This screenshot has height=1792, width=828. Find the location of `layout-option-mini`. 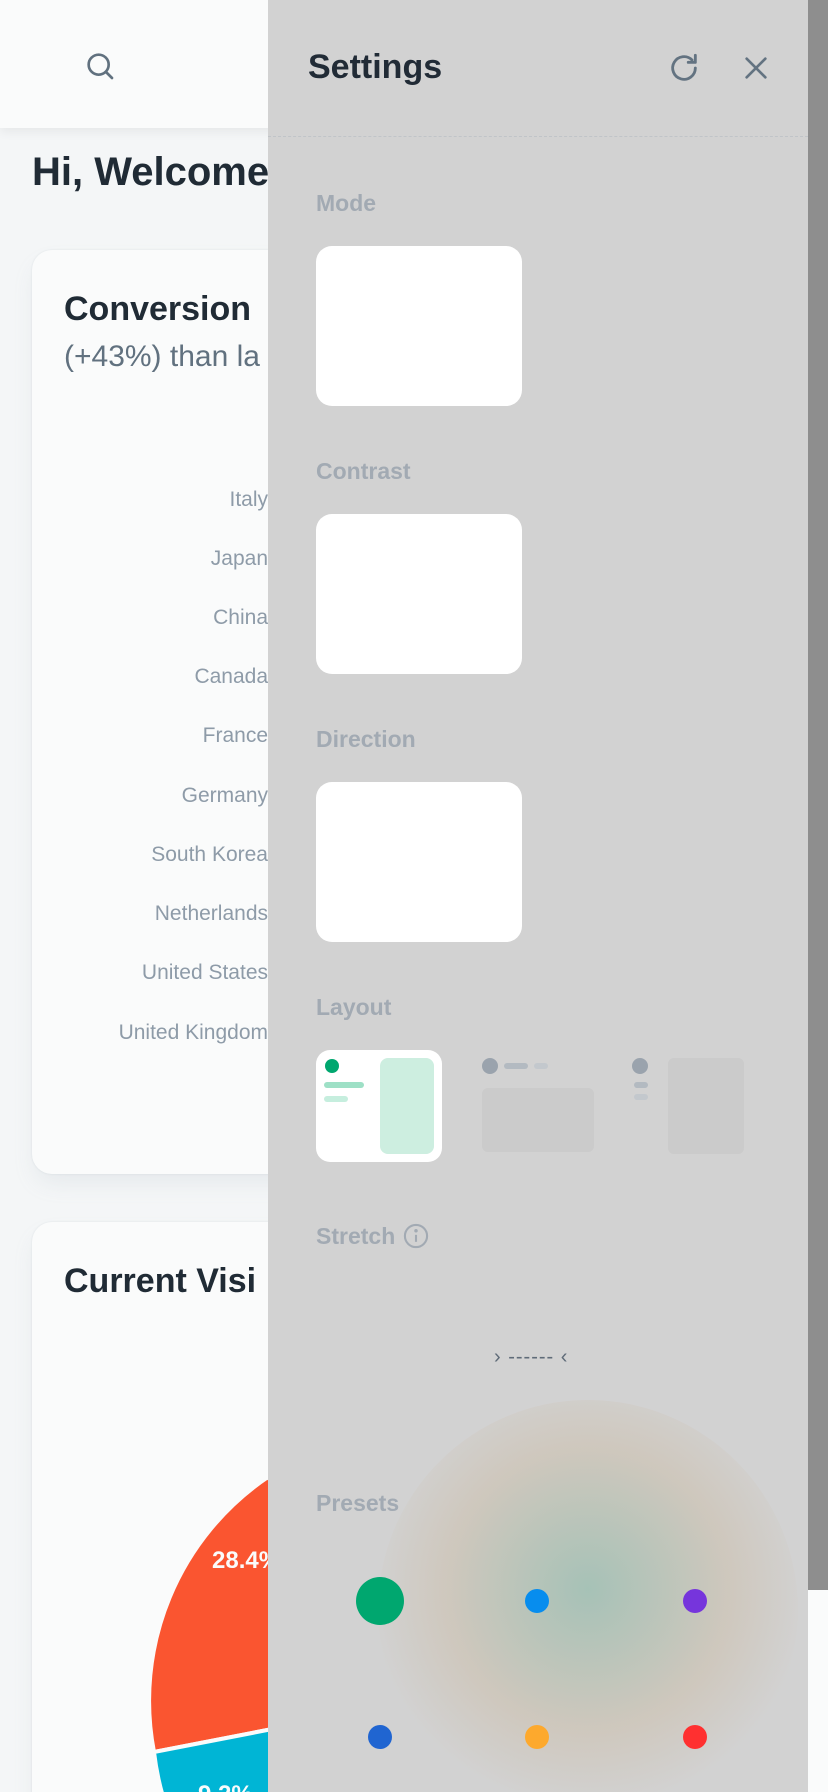

layout-option-mini is located at coordinates (695, 1106).